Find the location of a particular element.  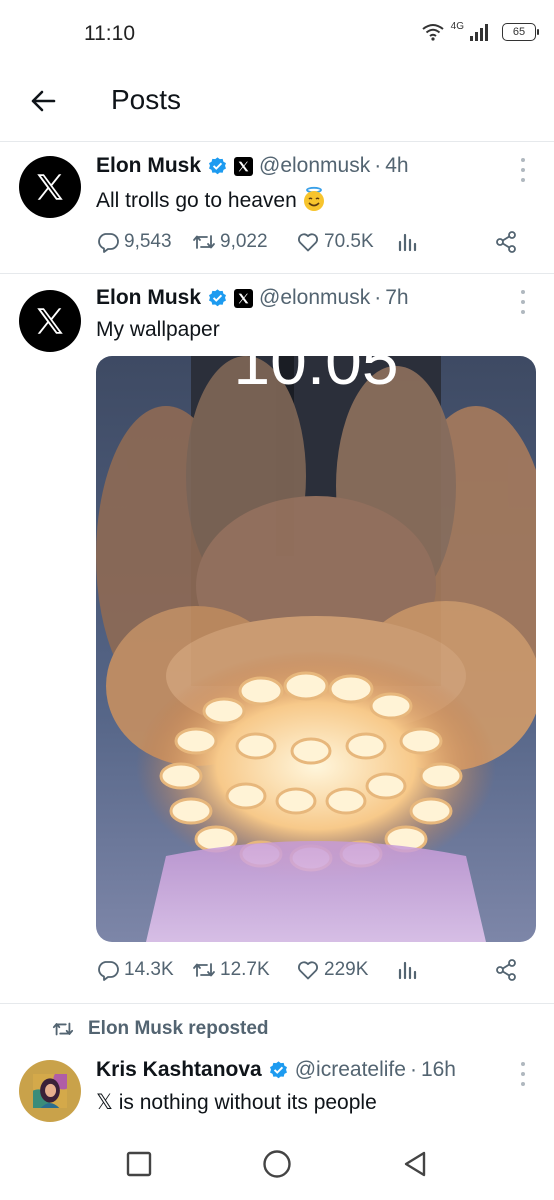

repost-count: 12.7K is located at coordinates (245, 969).